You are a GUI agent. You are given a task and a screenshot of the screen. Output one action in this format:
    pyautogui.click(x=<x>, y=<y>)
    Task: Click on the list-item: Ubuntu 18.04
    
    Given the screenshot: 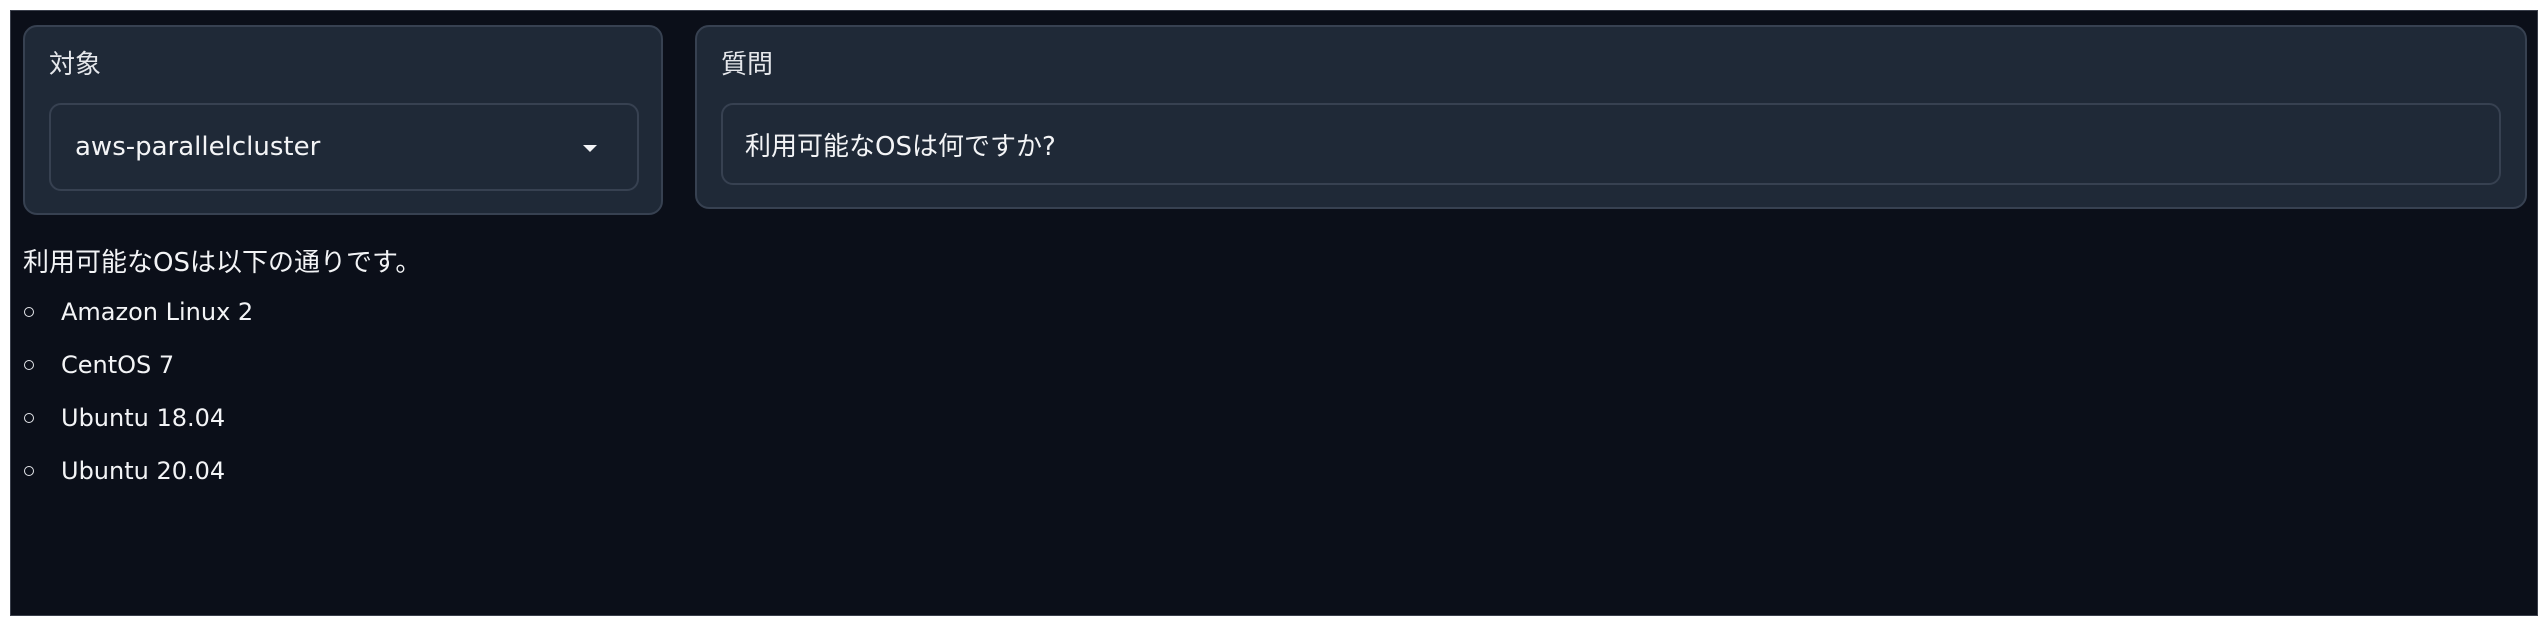 What is the action you would take?
    pyautogui.click(x=222, y=418)
    